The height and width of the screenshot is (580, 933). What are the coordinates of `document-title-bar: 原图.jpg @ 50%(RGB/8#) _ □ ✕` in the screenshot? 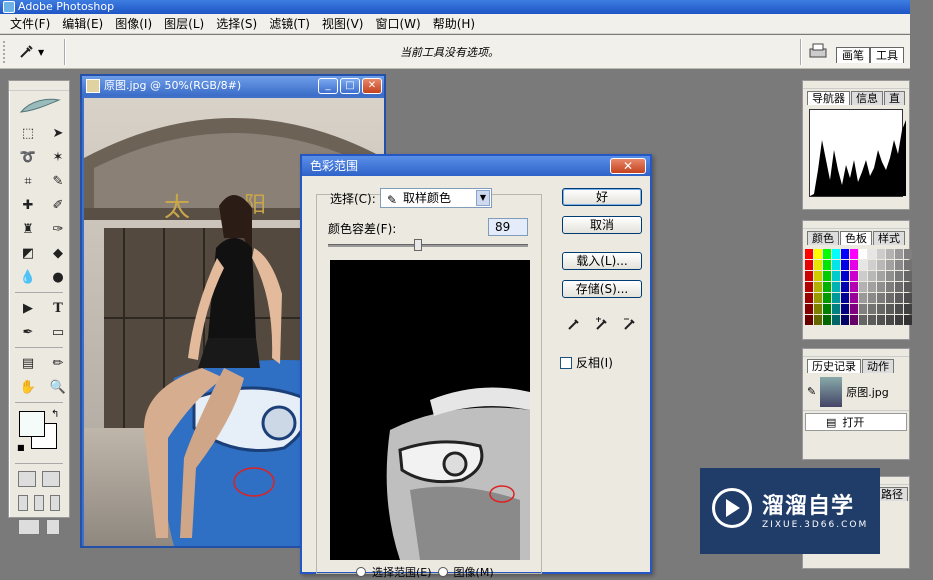 It's located at (233, 86).